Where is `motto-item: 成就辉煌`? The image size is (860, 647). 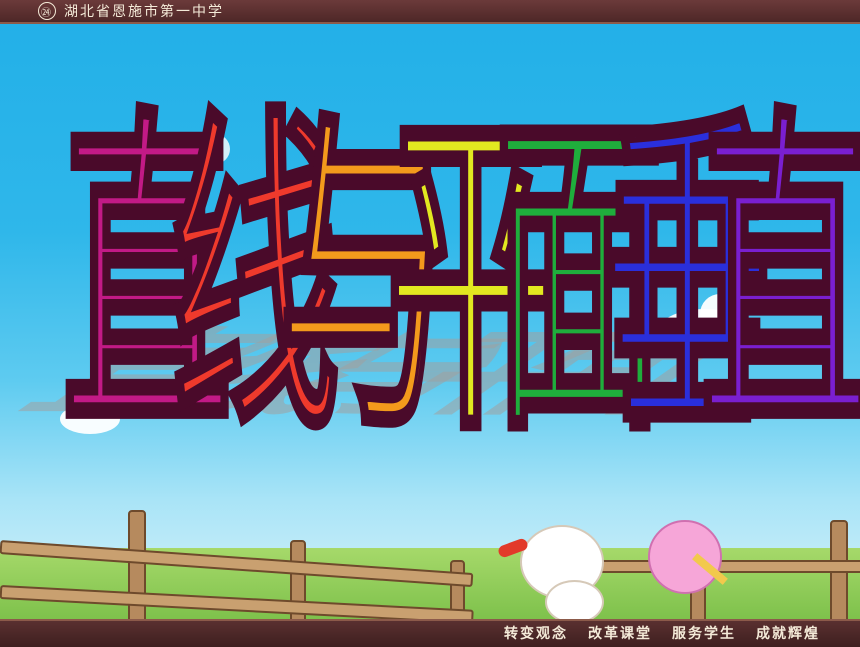 motto-item: 成就辉煌 is located at coordinates (788, 634).